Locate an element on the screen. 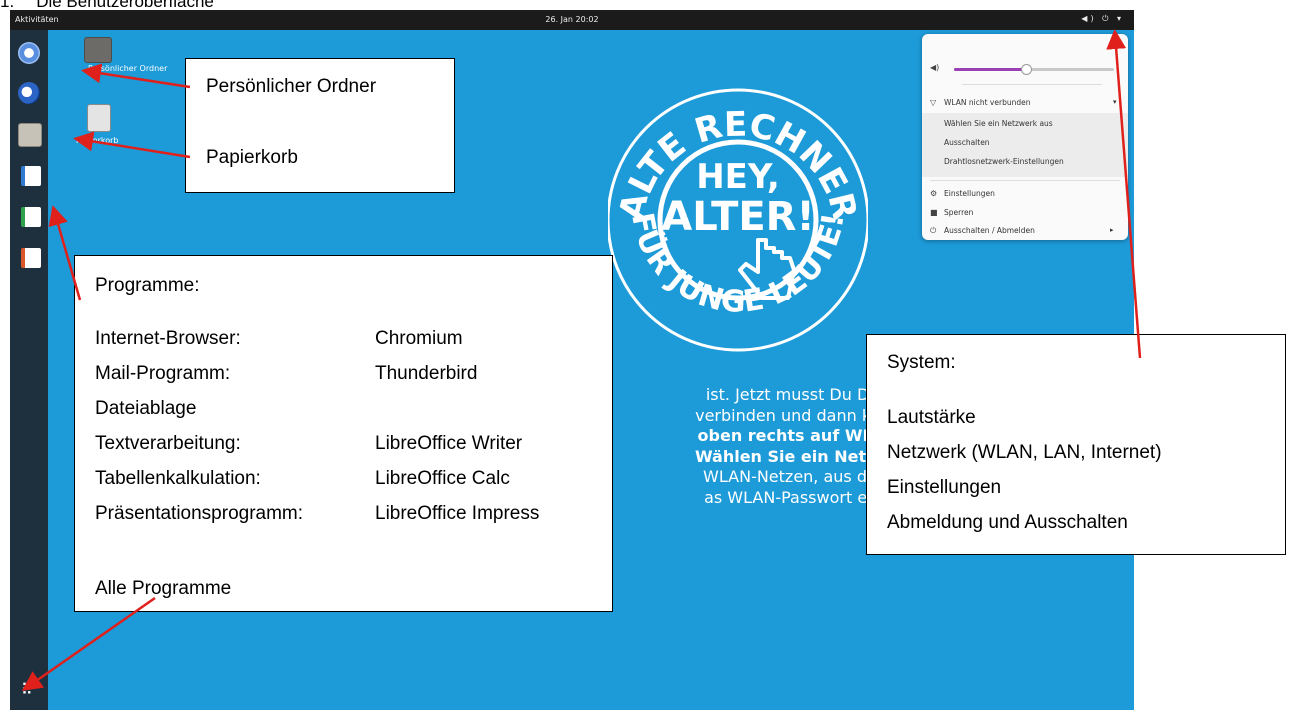 This screenshot has height=711, width=1294. wifi-settings: Drahtlosnetzwerk-Einstellungen is located at coordinates (1004, 161).